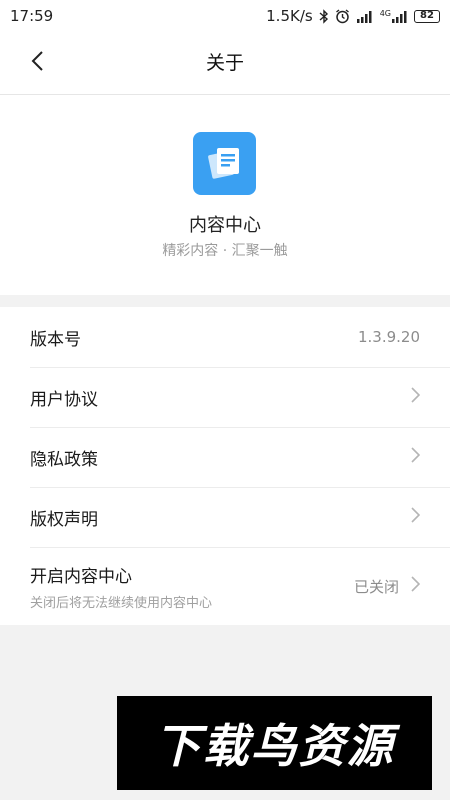 This screenshot has width=450, height=800. I want to click on signal-4g-icon: 4G, so click(393, 15).